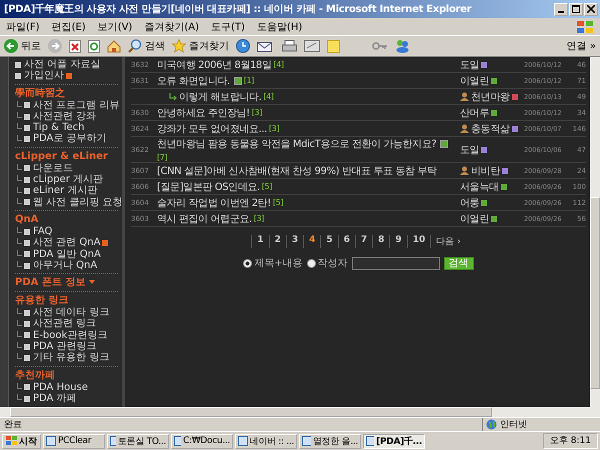 This screenshot has height=450, width=600. I want to click on taskbar-button: PCClear, so click(74, 441).